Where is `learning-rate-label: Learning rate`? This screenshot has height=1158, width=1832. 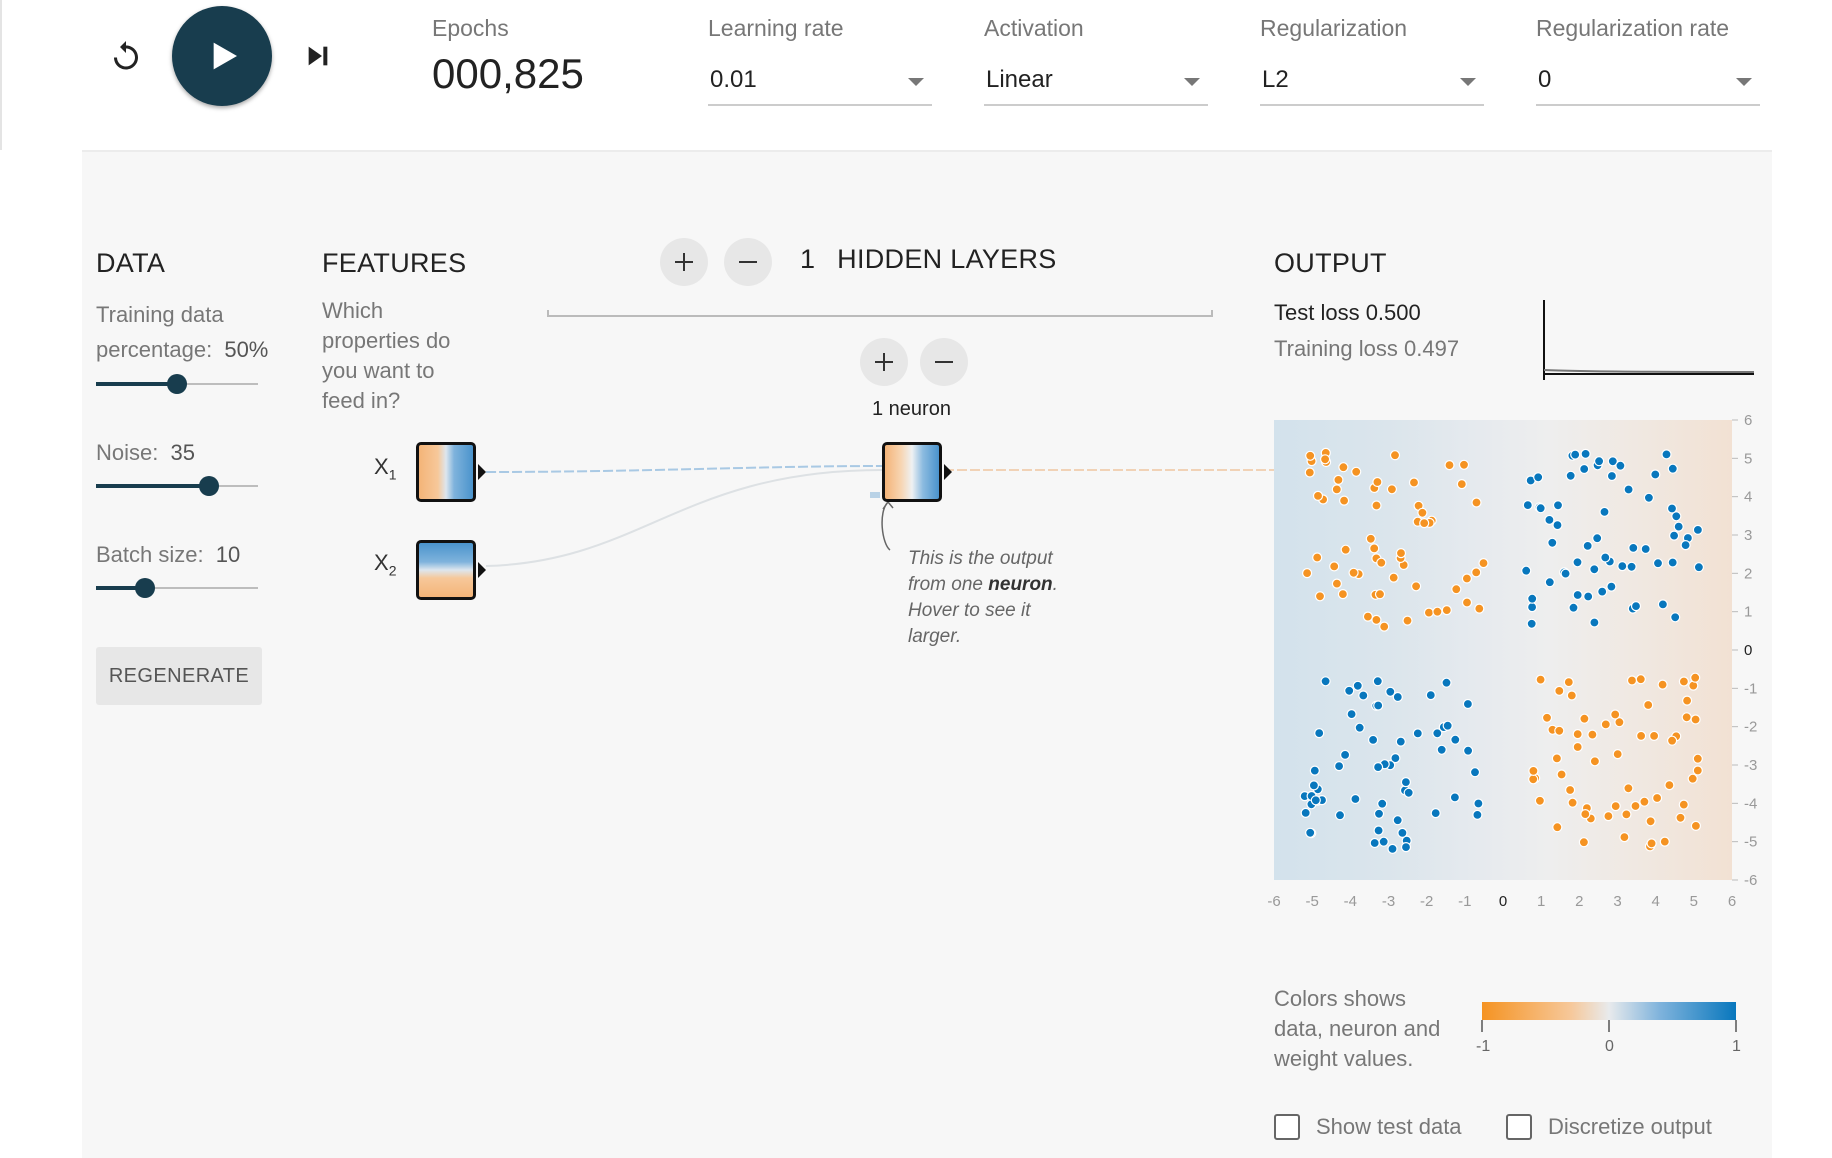
learning-rate-label: Learning rate is located at coordinates (776, 28).